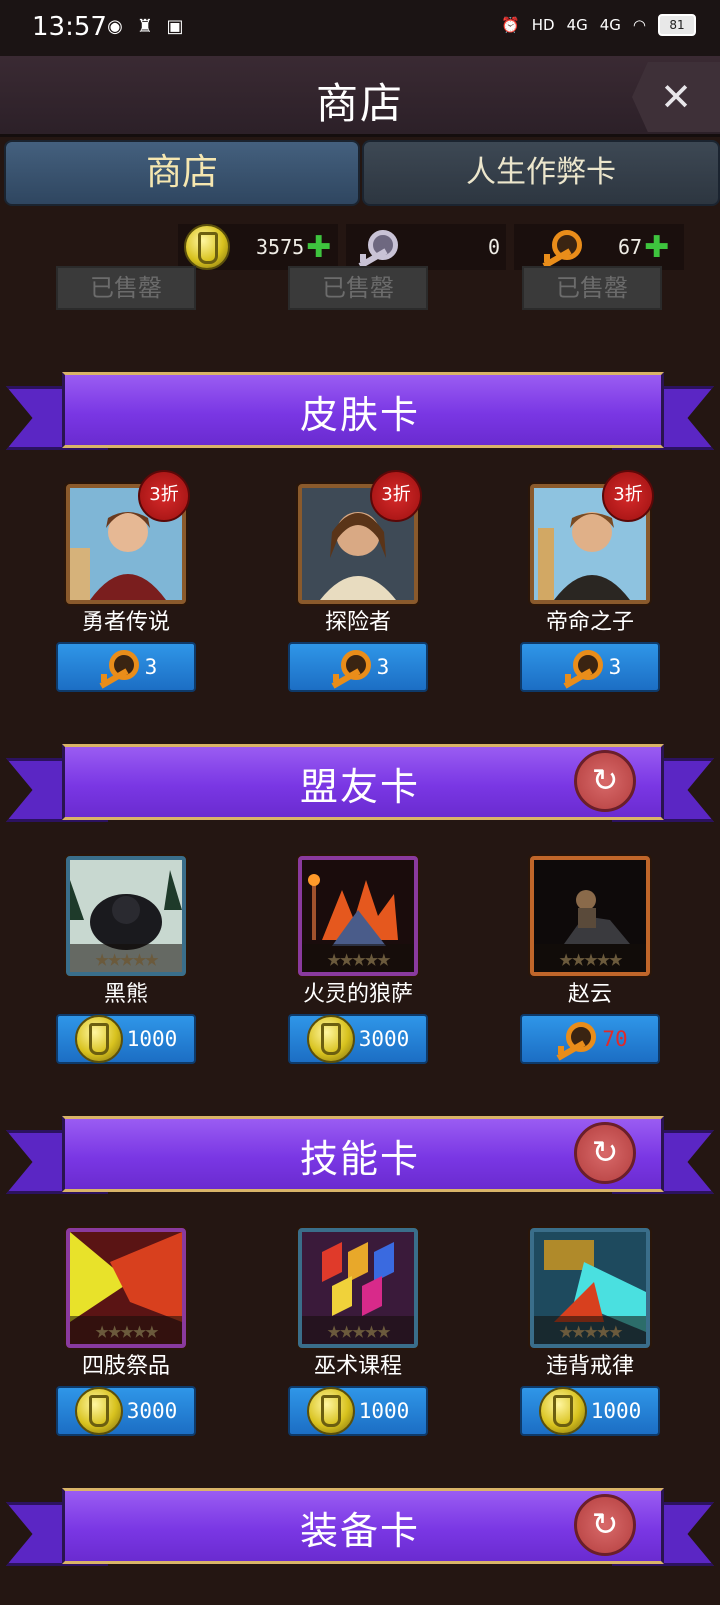 The image size is (720, 1605). I want to click on status-bar: 13:57 ◉ ♜ ▣ ⏰ HD 4G 4G ◠ 81, so click(360, 28).